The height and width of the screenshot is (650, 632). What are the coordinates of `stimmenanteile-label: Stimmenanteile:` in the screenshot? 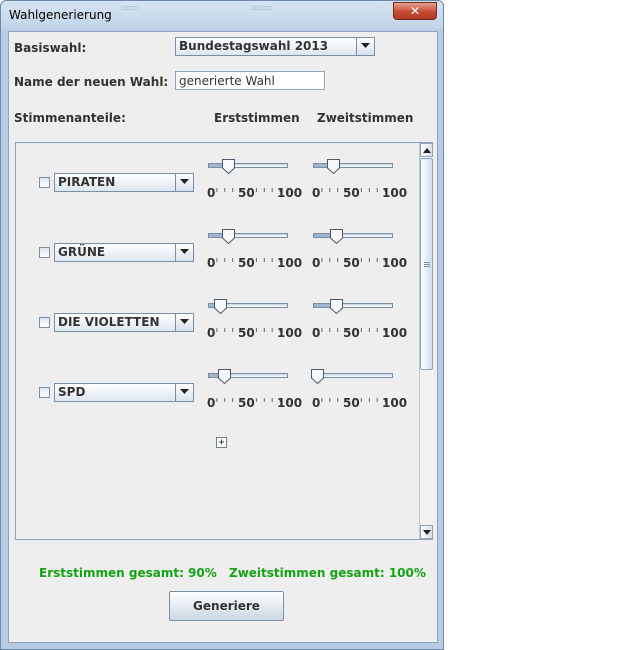 It's located at (70, 118).